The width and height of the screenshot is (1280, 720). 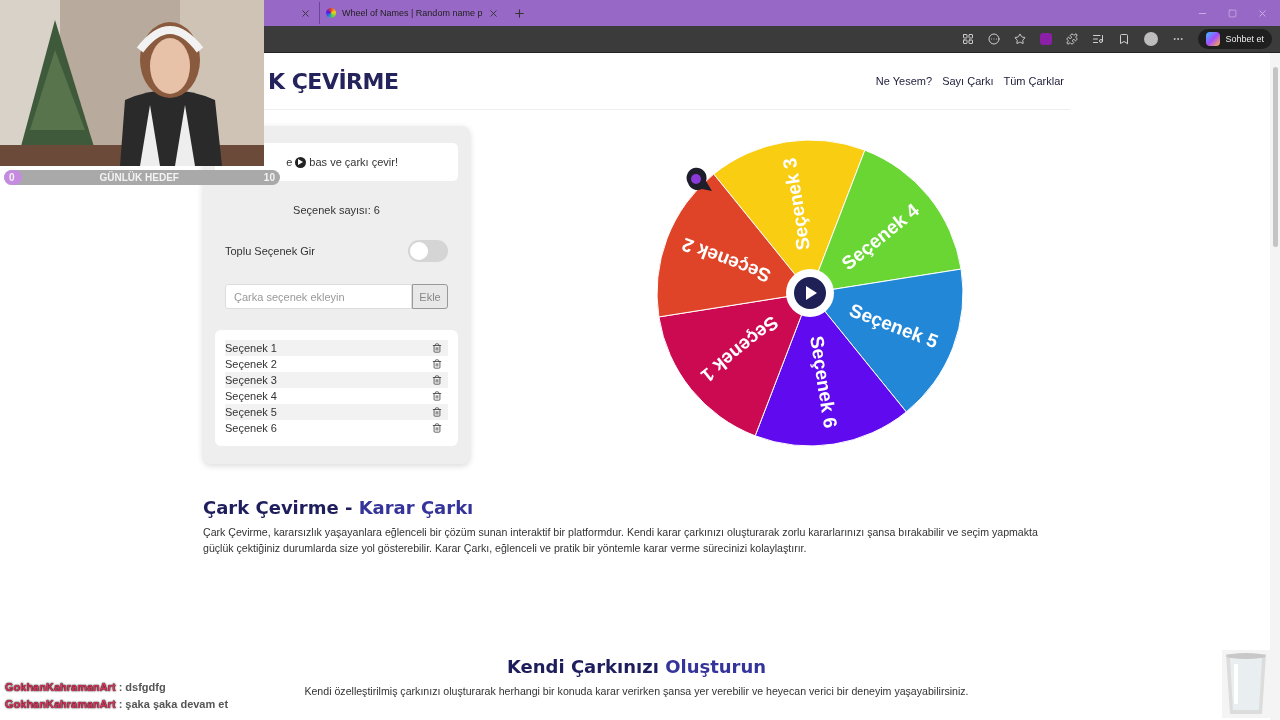 I want to click on toggle-label: Toplu Seçenek Gir, so click(x=270, y=251).